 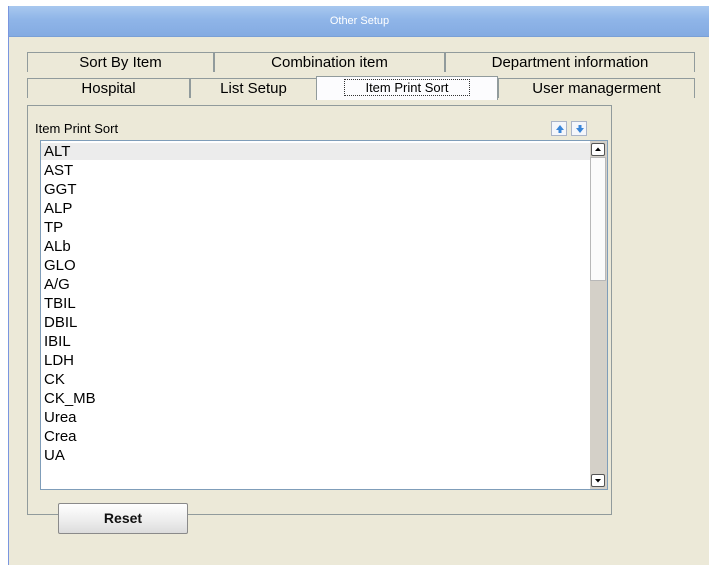 I want to click on tab-sort-by-item: Sort By Item, so click(x=120, y=62).